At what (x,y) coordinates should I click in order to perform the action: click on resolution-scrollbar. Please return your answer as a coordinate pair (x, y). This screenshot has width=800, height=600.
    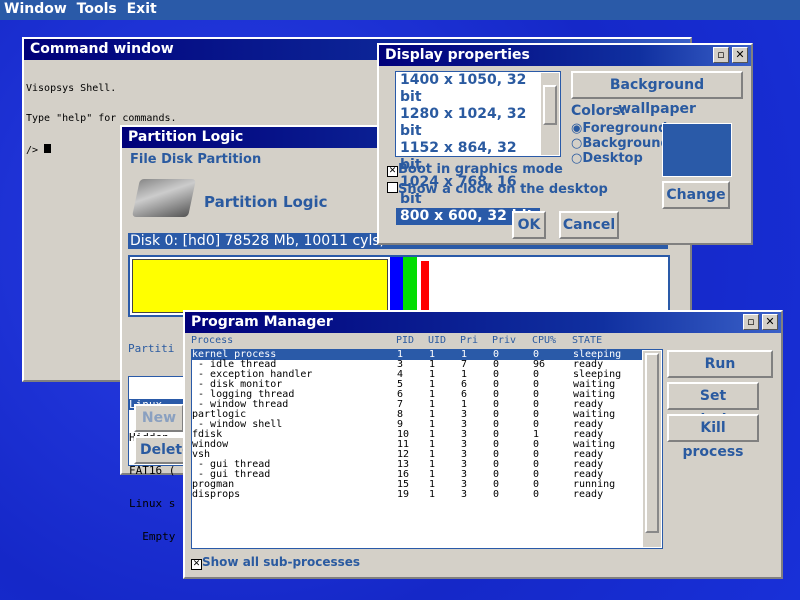
    Looking at the image, I should click on (550, 114).